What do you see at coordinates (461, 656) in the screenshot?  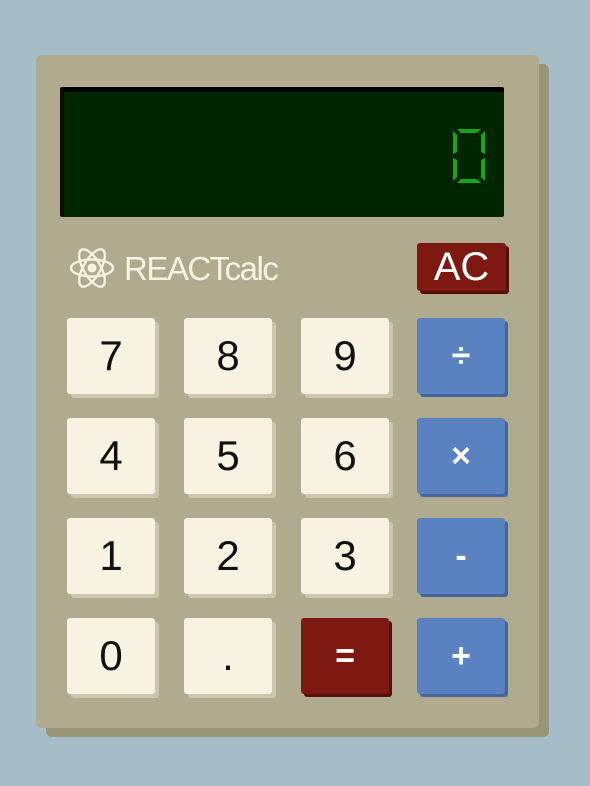 I see `add-button: +` at bounding box center [461, 656].